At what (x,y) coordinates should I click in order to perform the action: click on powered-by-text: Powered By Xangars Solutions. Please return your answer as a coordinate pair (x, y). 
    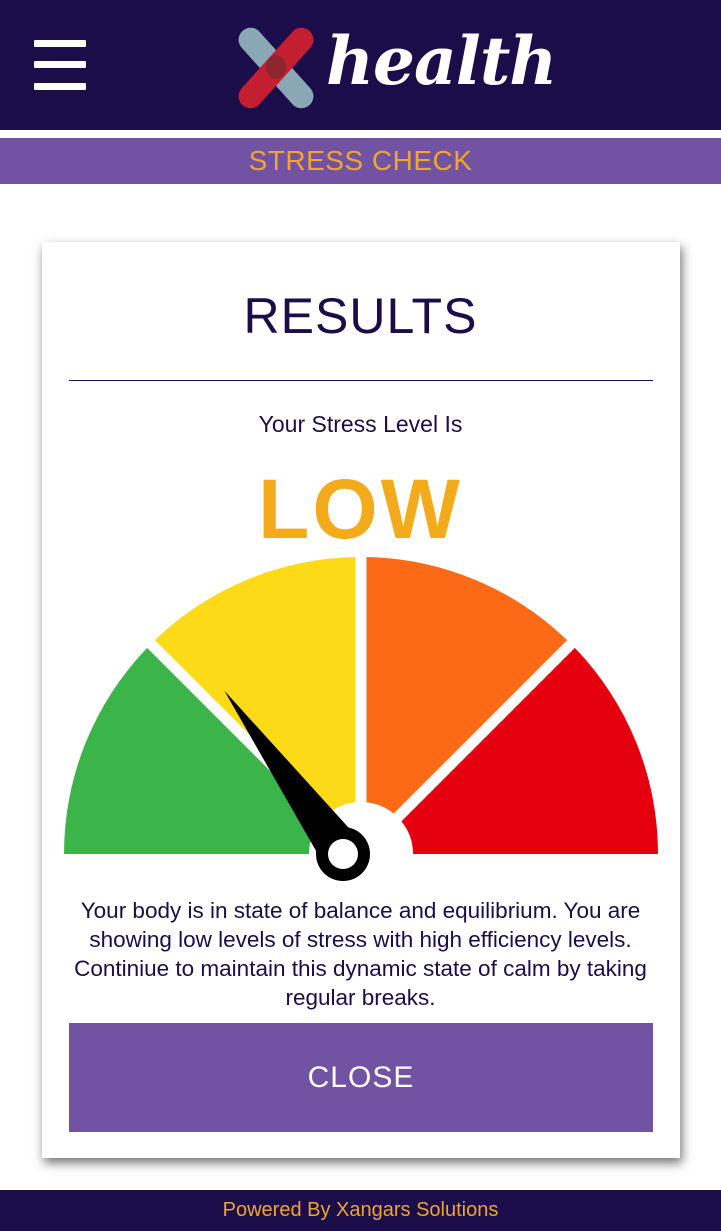
    Looking at the image, I should click on (360, 1210).